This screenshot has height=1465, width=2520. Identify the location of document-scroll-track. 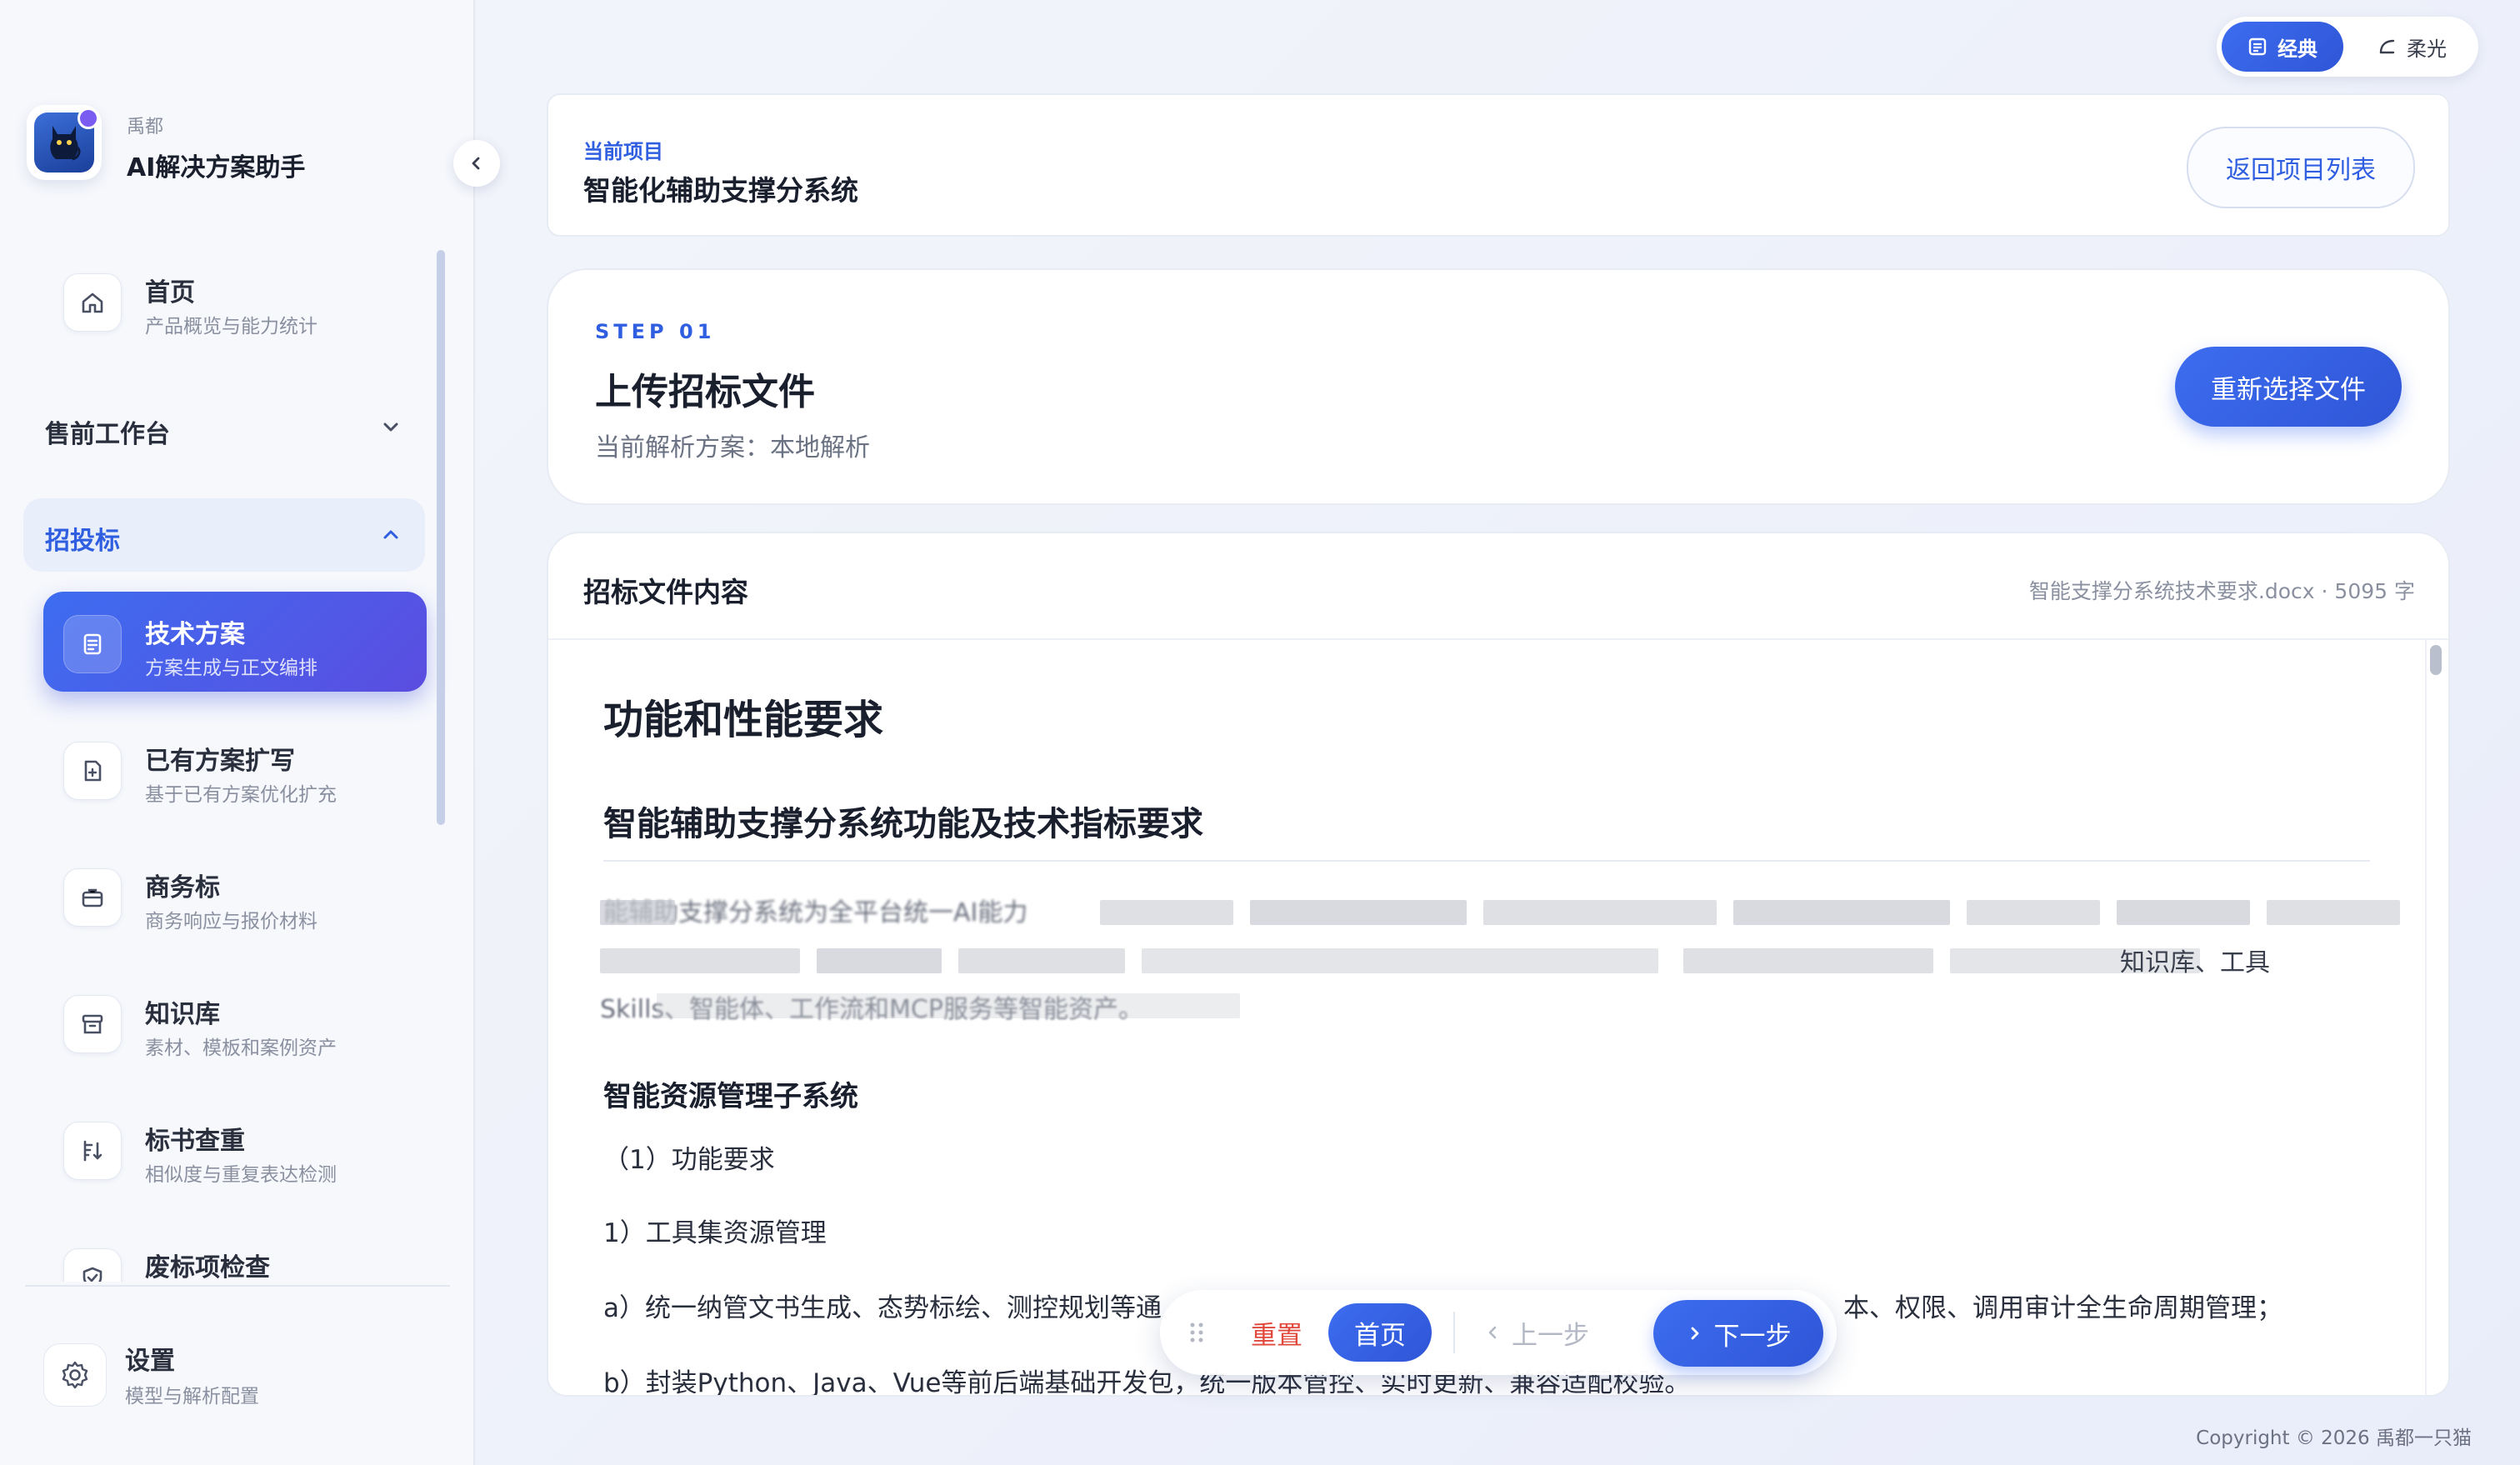
(2426, 1017).